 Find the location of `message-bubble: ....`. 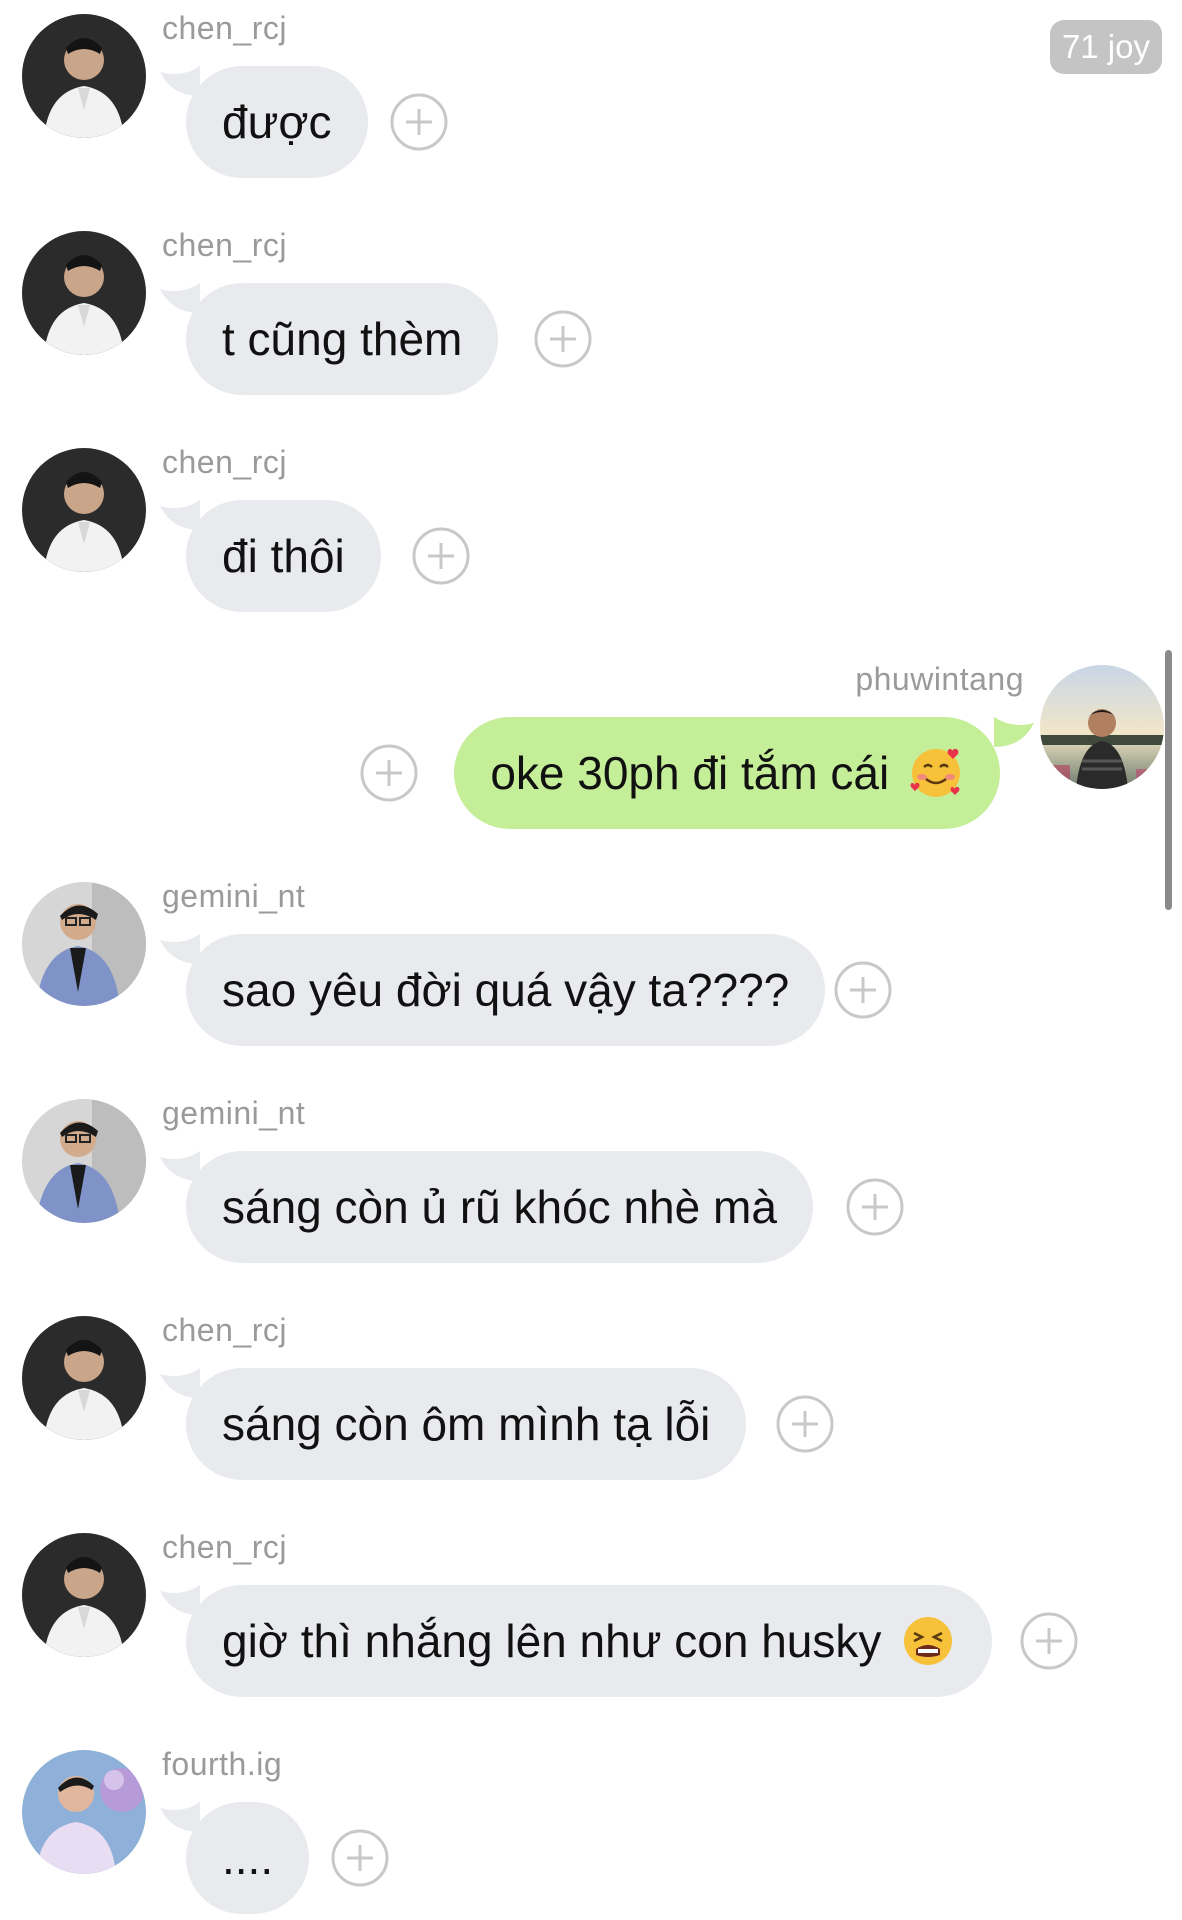

message-bubble: .... is located at coordinates (248, 1858).